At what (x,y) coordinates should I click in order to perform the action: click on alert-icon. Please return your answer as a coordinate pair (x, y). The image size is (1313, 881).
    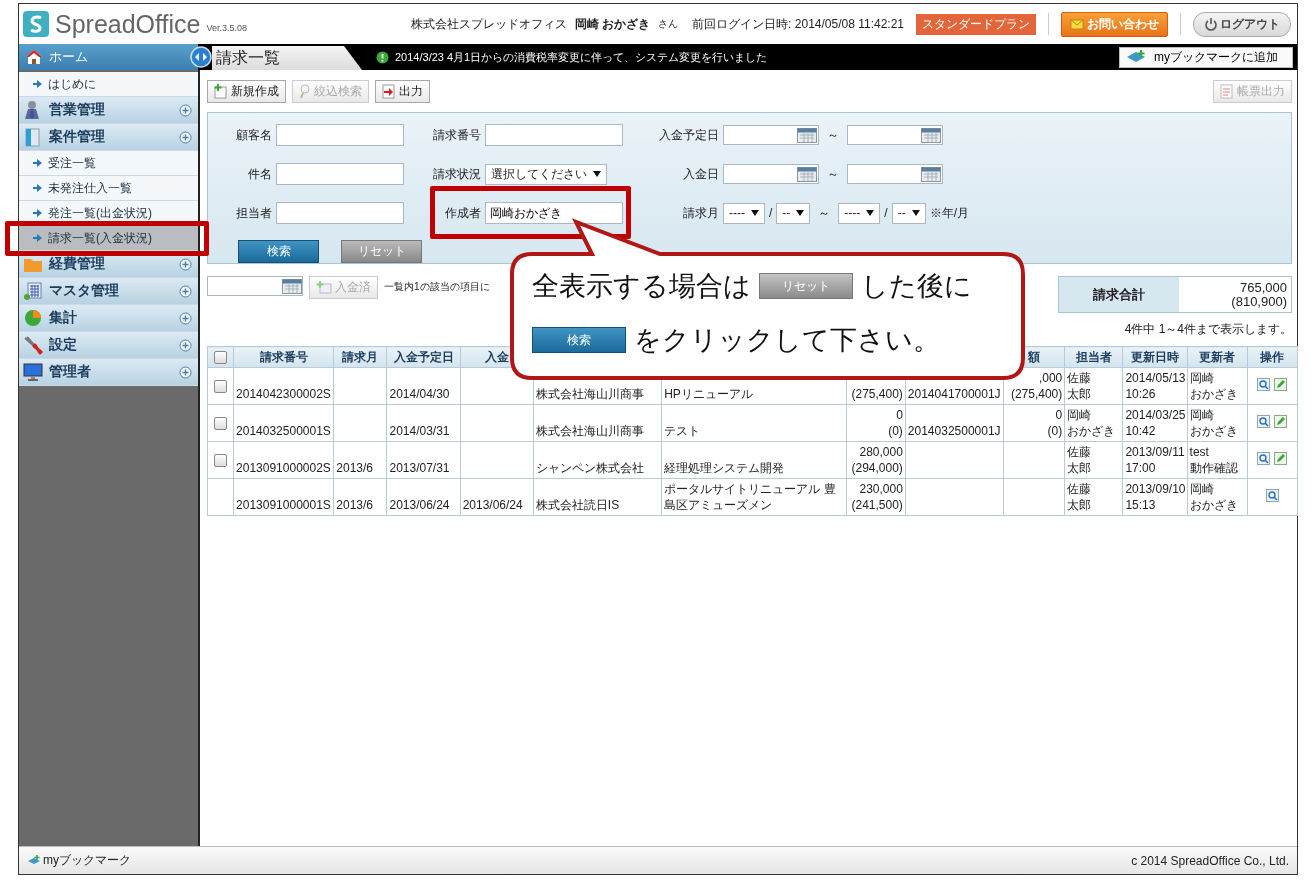
    Looking at the image, I should click on (382, 57).